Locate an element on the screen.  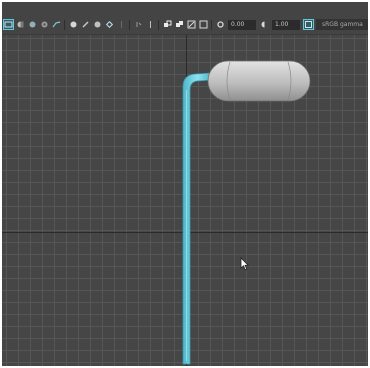
image-plane-icon is located at coordinates (44, 24).